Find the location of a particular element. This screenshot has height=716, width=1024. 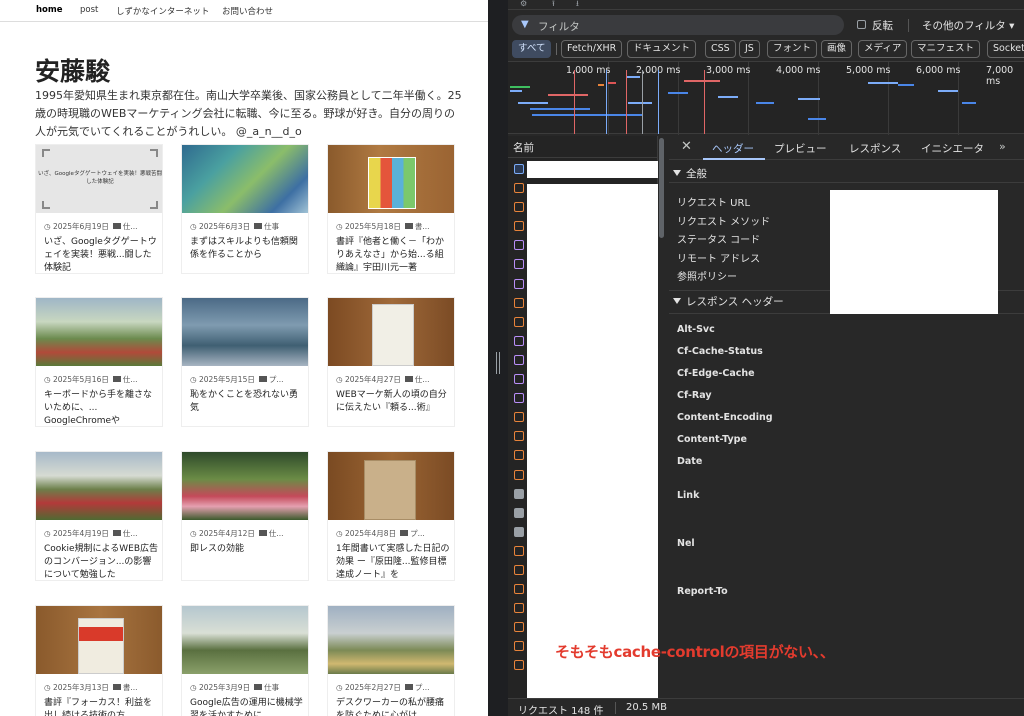

post-title: 即レスの効能 is located at coordinates (247, 549).